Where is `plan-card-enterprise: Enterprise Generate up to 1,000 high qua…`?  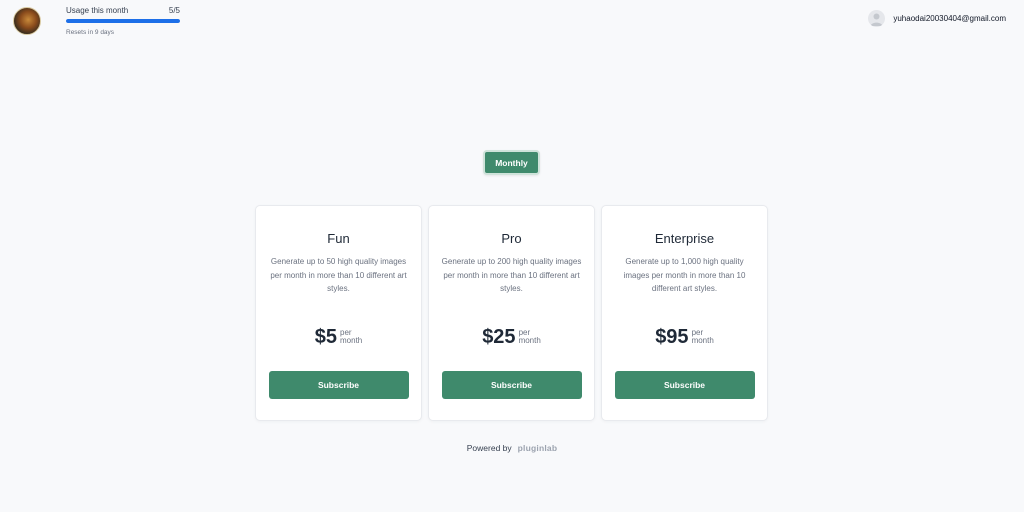
plan-card-enterprise: Enterprise Generate up to 1,000 high qua… is located at coordinates (684, 313).